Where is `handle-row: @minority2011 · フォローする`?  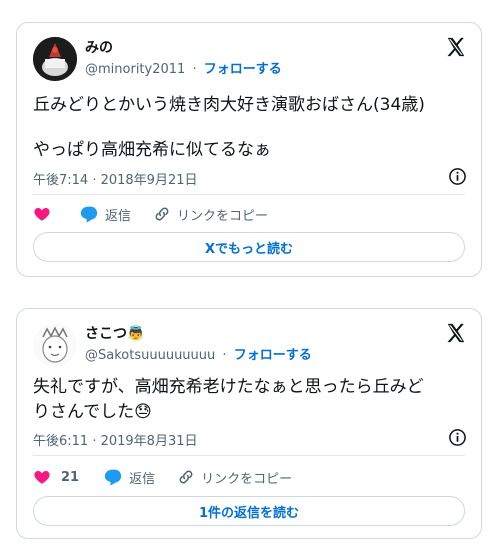
handle-row: @minority2011 · フォローする is located at coordinates (183, 67).